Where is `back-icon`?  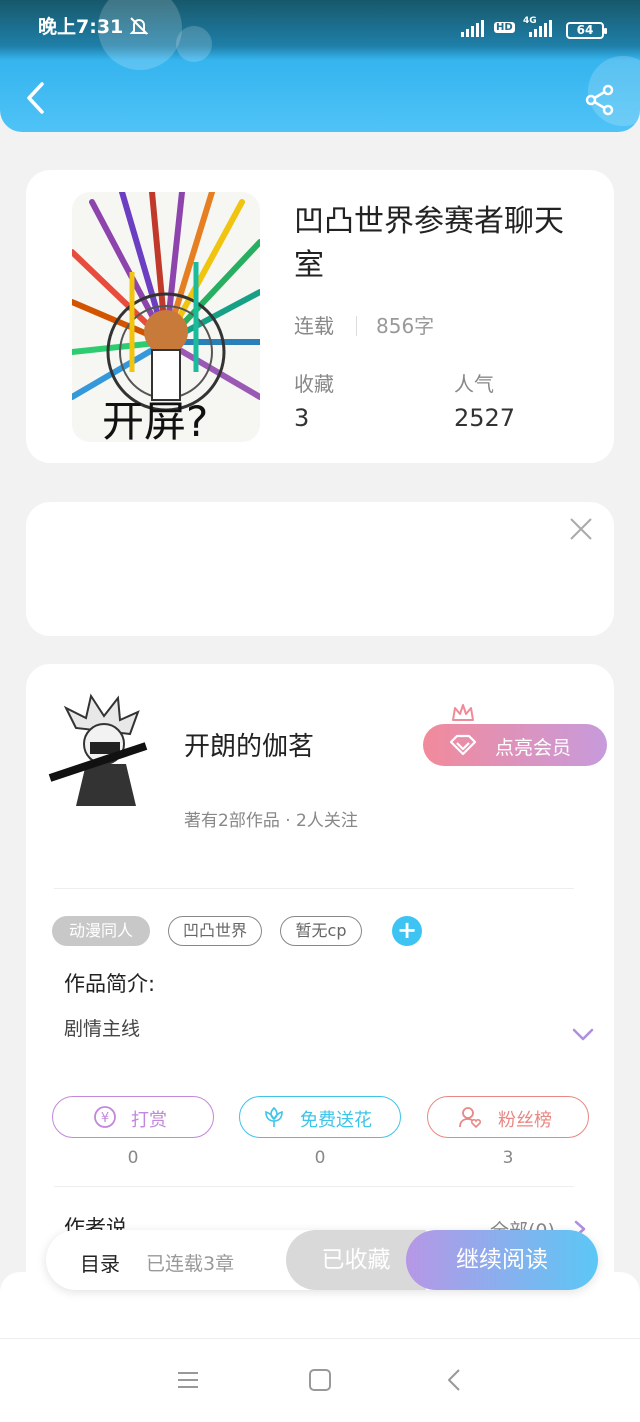 back-icon is located at coordinates (36, 98).